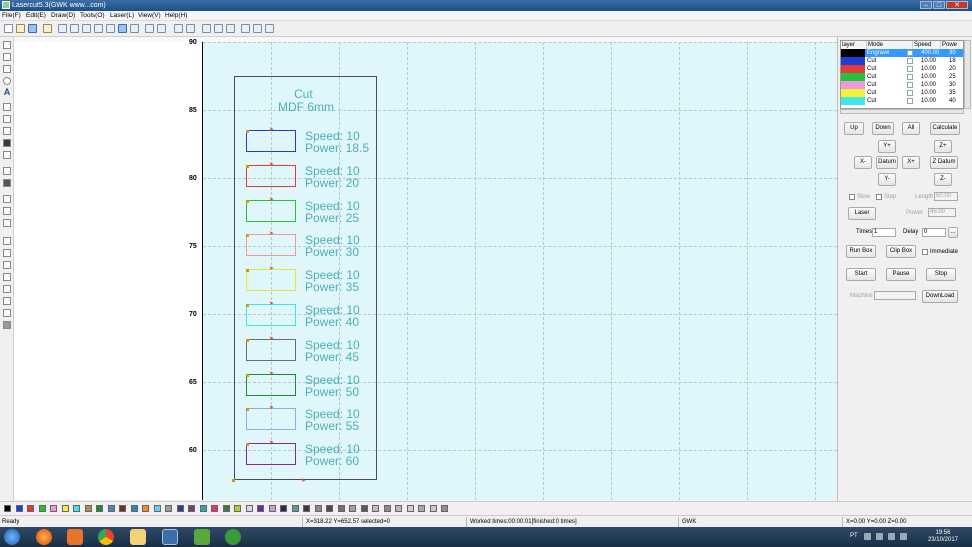 The width and height of the screenshot is (972, 547). What do you see at coordinates (879, 197) in the screenshot?
I see `step-checkbox` at bounding box center [879, 197].